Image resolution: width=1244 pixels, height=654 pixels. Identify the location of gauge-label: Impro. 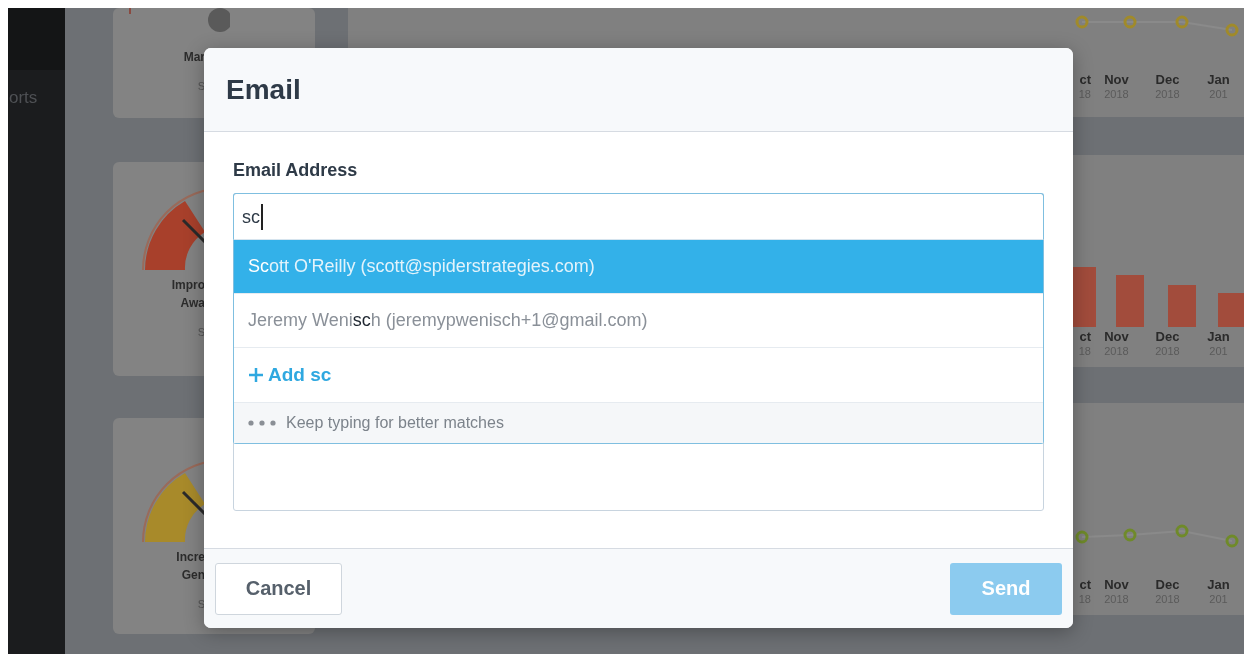
(188, 285).